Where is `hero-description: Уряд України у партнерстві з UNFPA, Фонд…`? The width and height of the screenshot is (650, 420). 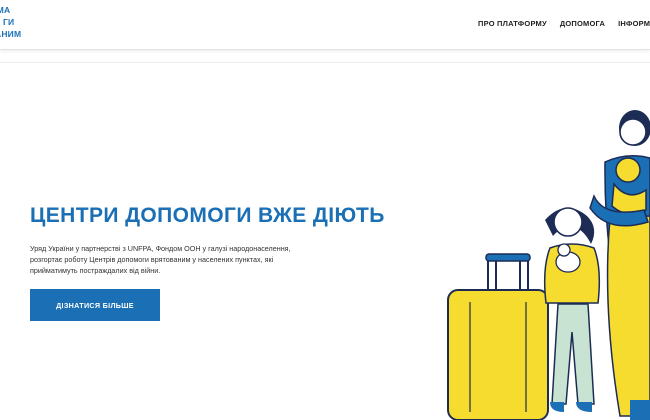
hero-description: Уряд України у партнерстві з UNFPA, Фонд… is located at coordinates (160, 259).